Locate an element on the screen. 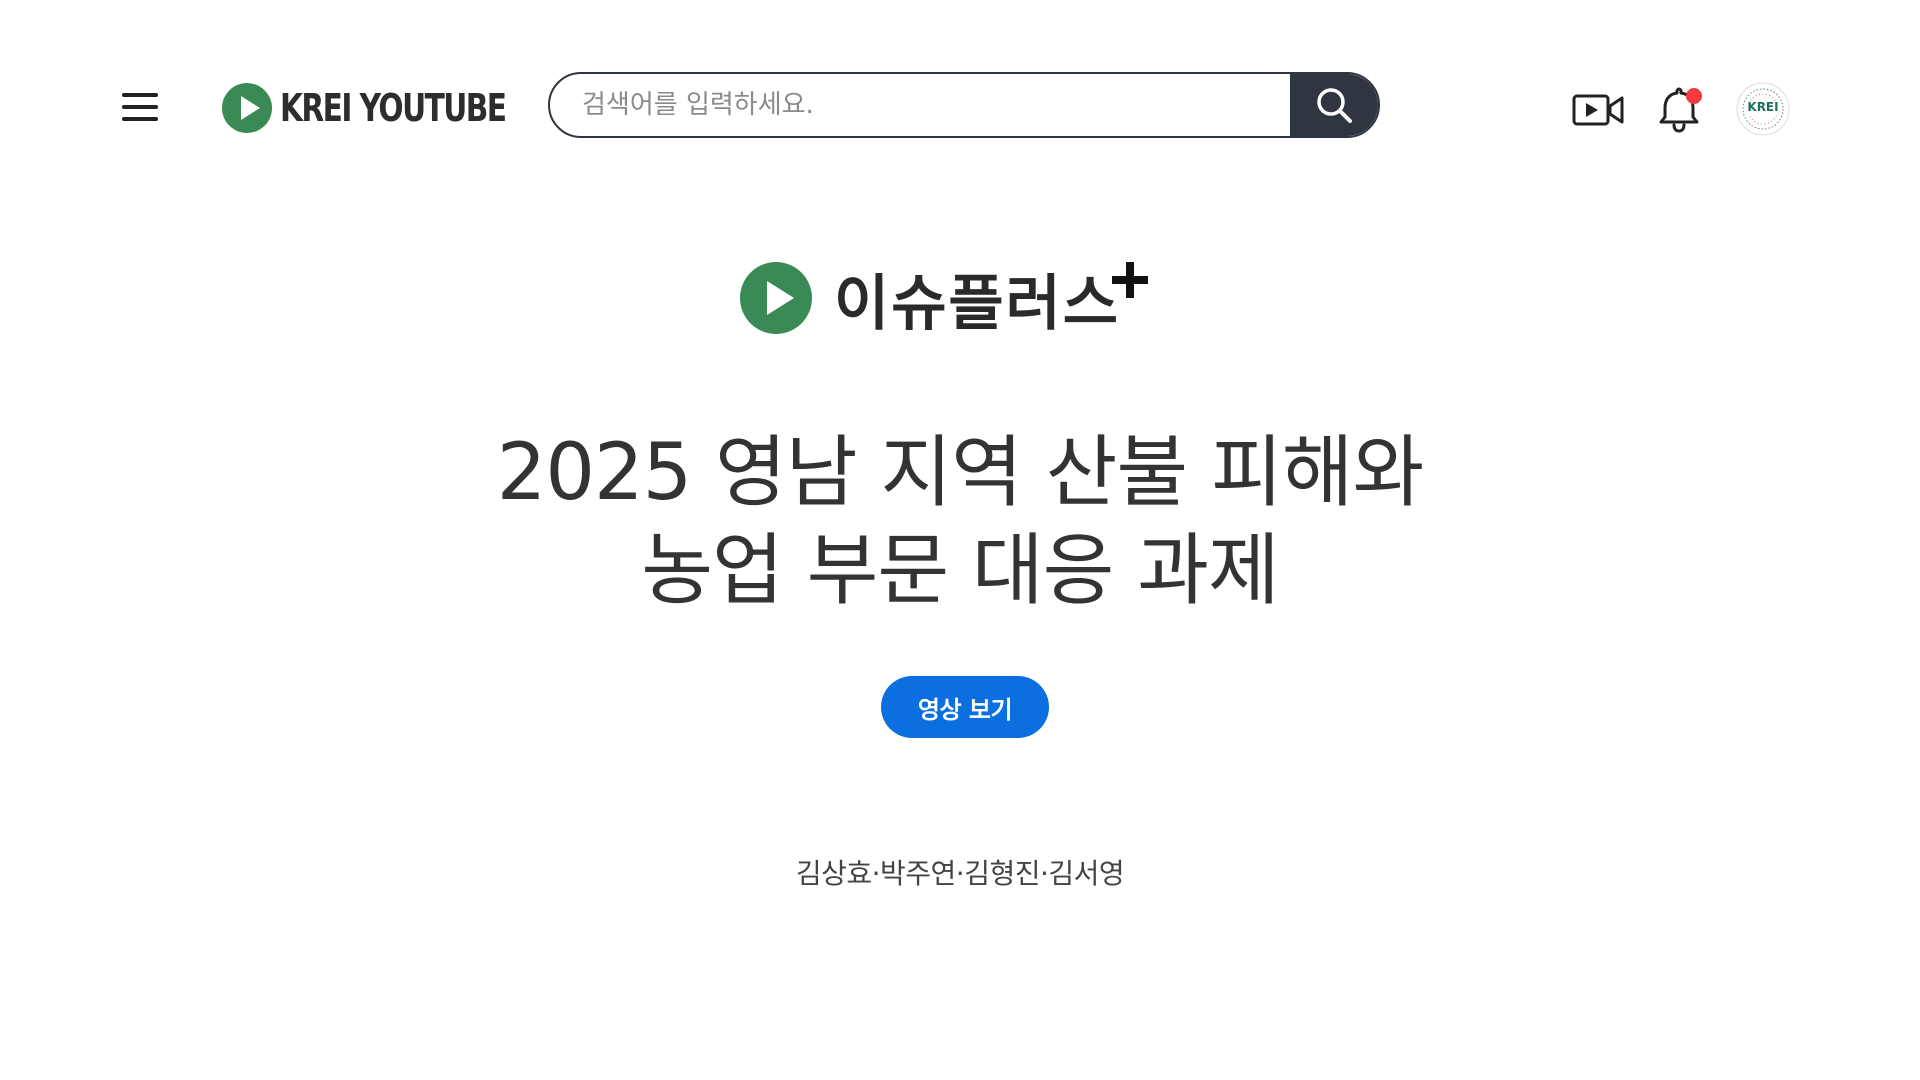  search-input is located at coordinates (920, 105).